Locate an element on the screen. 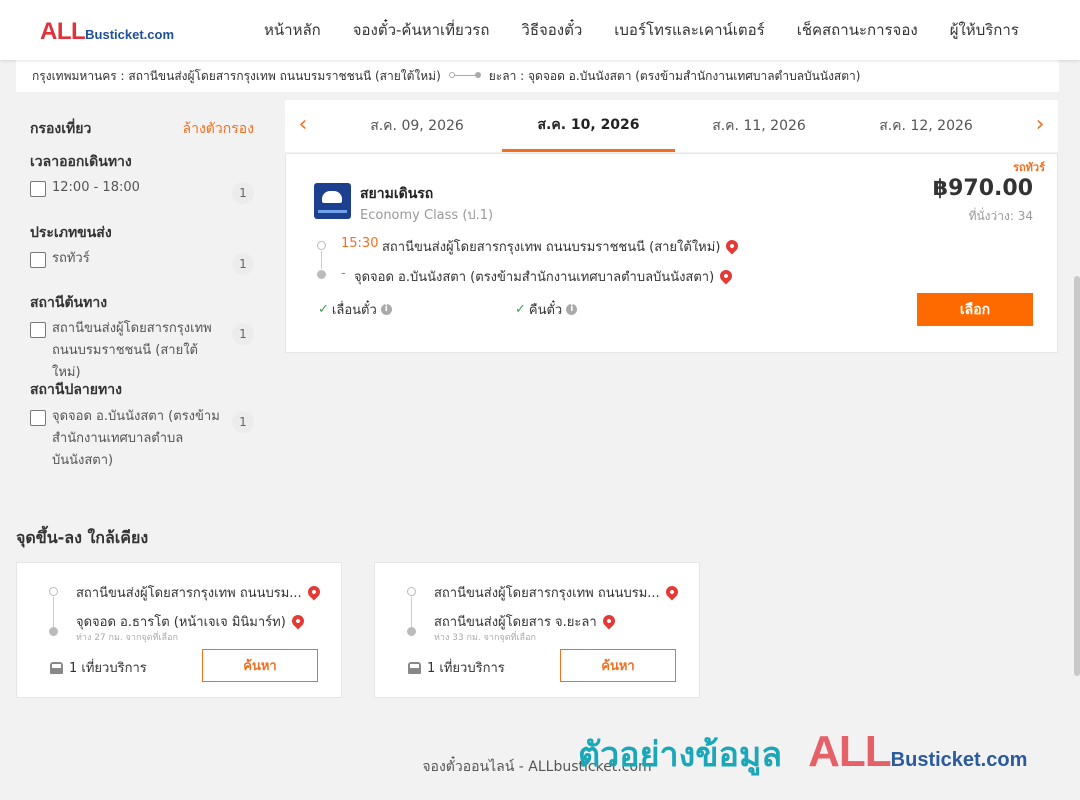 The width and height of the screenshot is (1080, 800). watermark-logo-rest: Busticket.com is located at coordinates (959, 760).